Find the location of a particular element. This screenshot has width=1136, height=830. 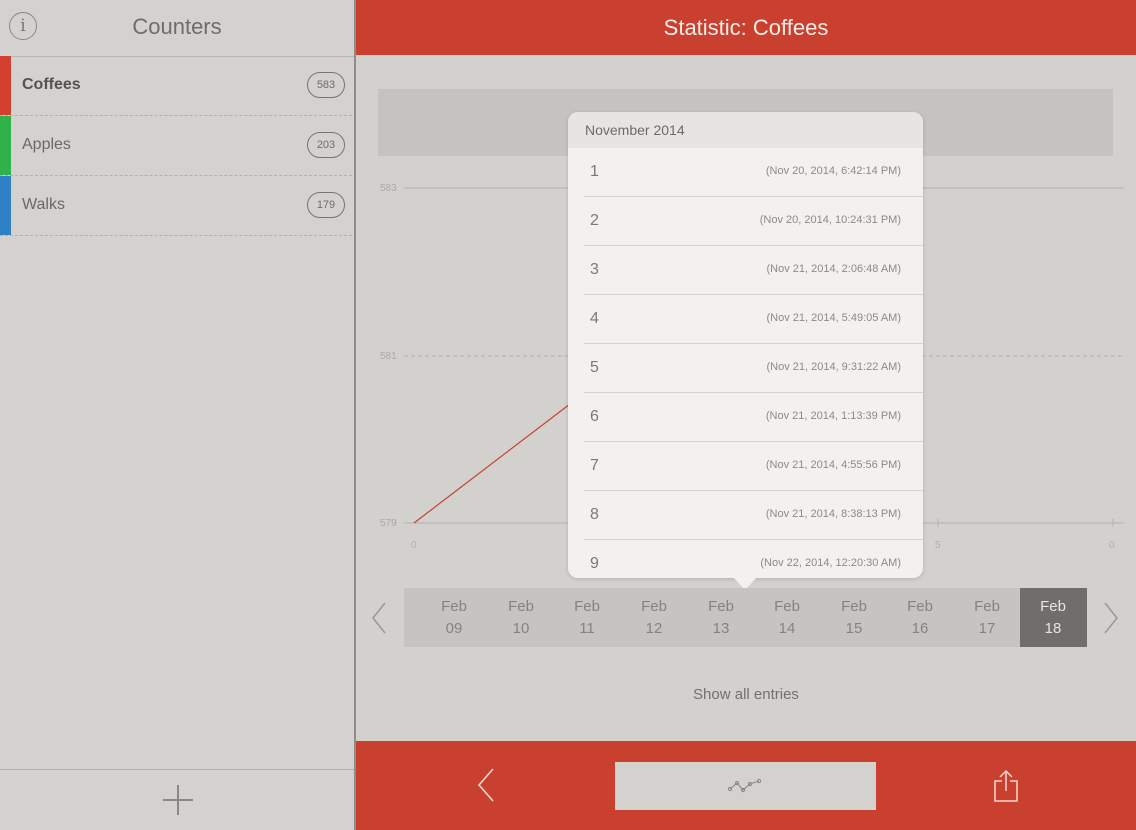

entry-number: 9 is located at coordinates (594, 563).